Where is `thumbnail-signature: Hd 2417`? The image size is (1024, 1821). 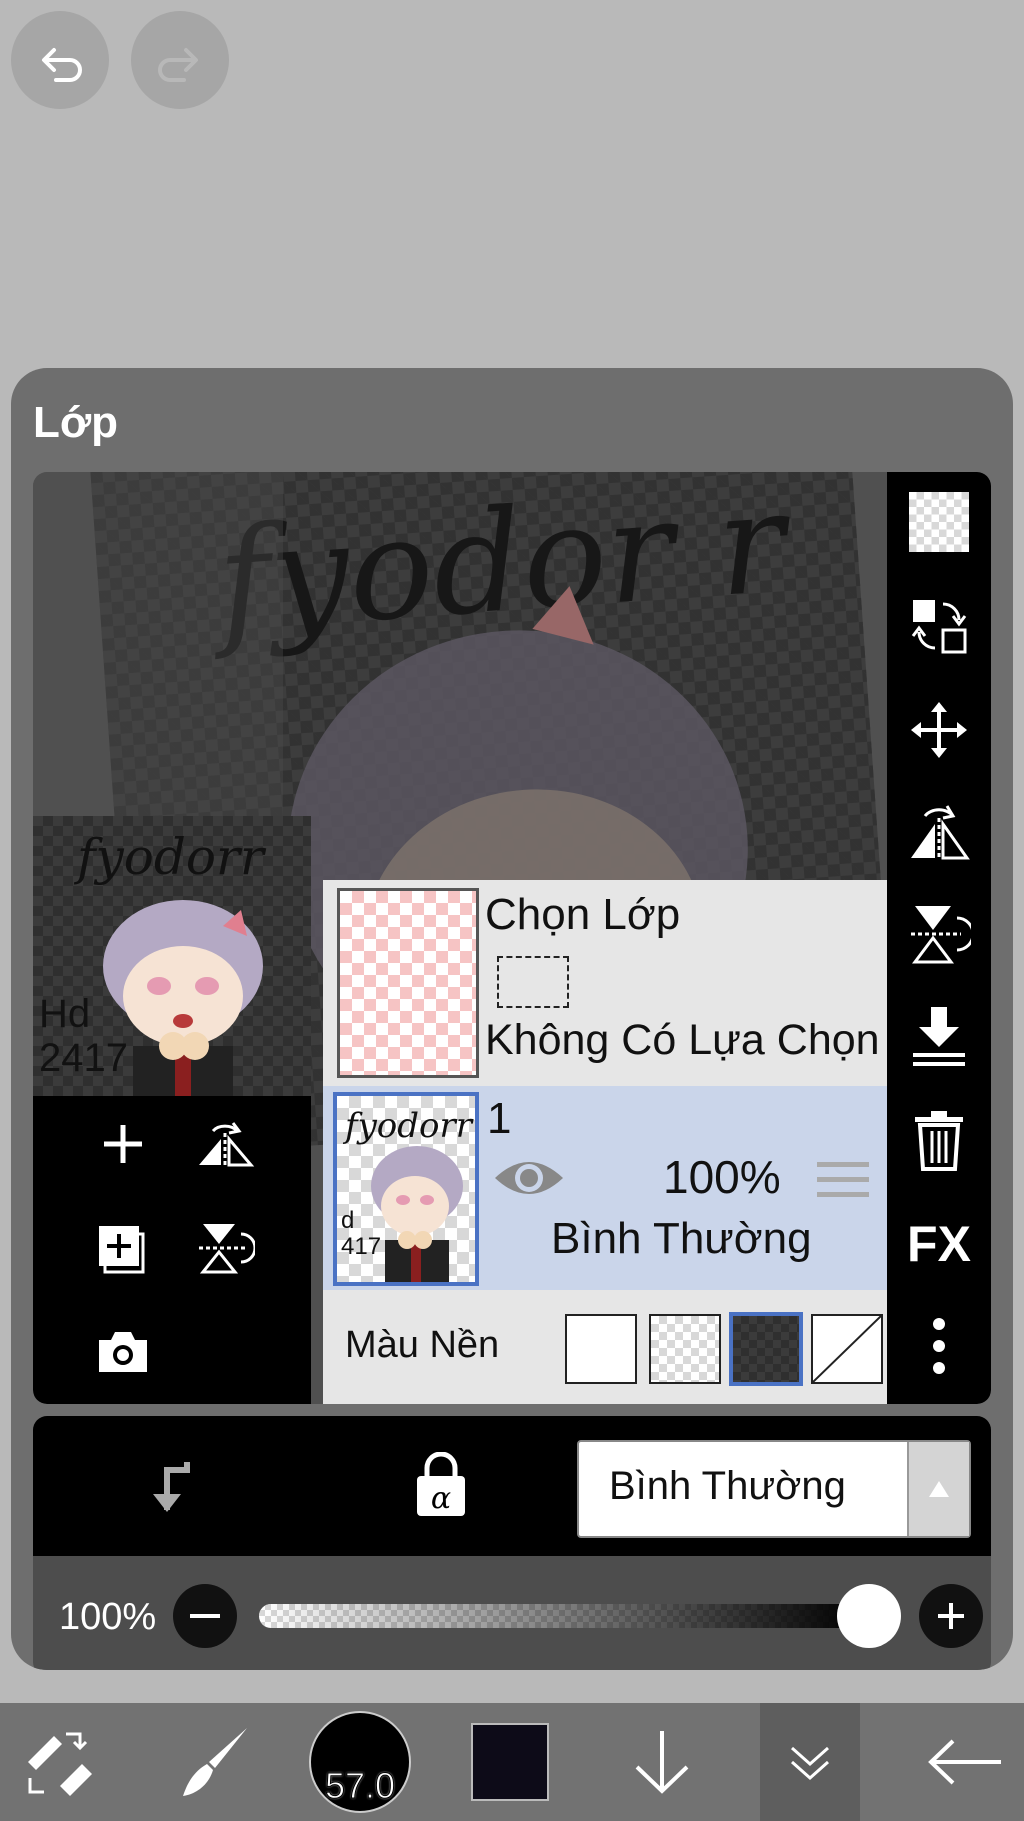
thumbnail-signature: Hd 2417 is located at coordinates (83, 1036).